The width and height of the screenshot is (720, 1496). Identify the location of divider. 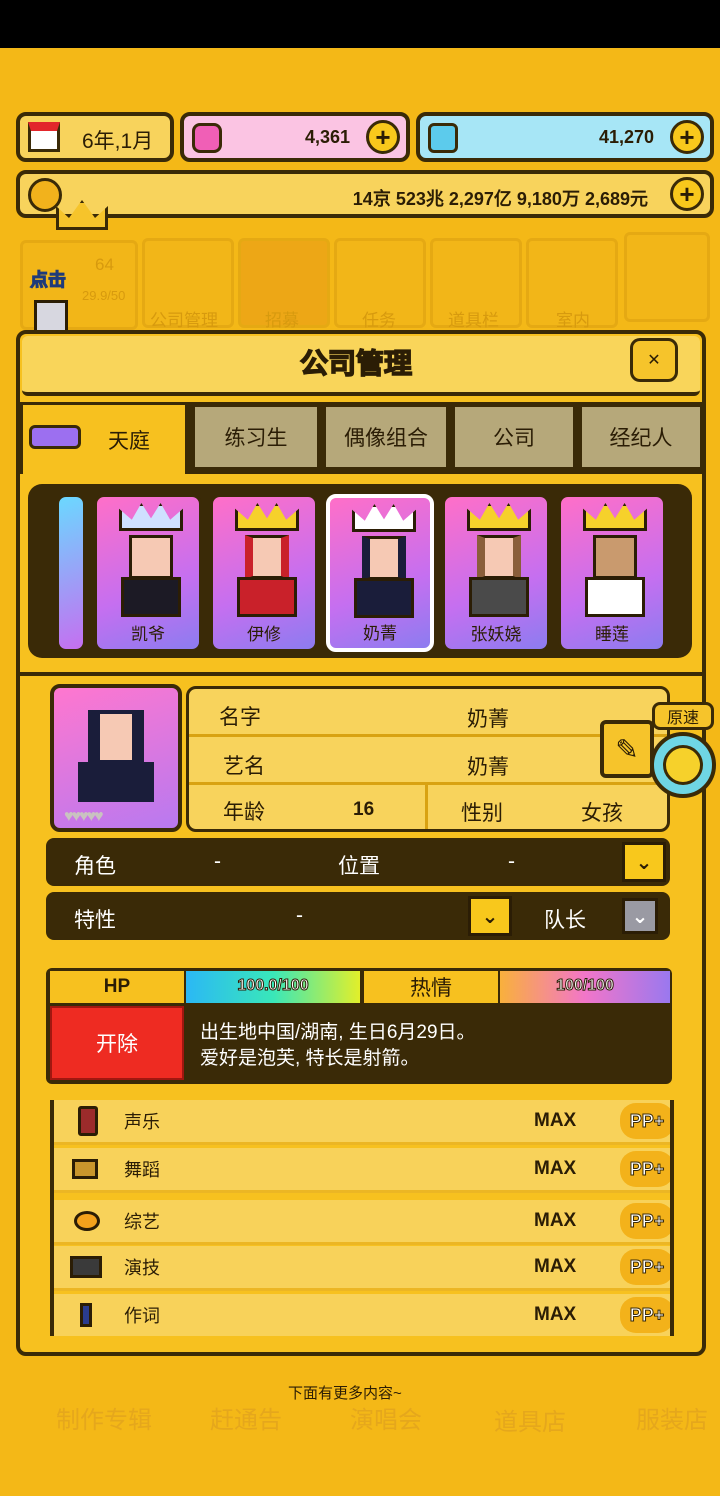
(362, 674).